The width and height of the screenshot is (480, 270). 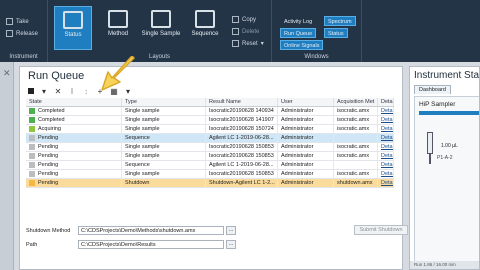 What do you see at coordinates (381, 230) in the screenshot?
I see `submit-shutdown-button: Submit Shutdown` at bounding box center [381, 230].